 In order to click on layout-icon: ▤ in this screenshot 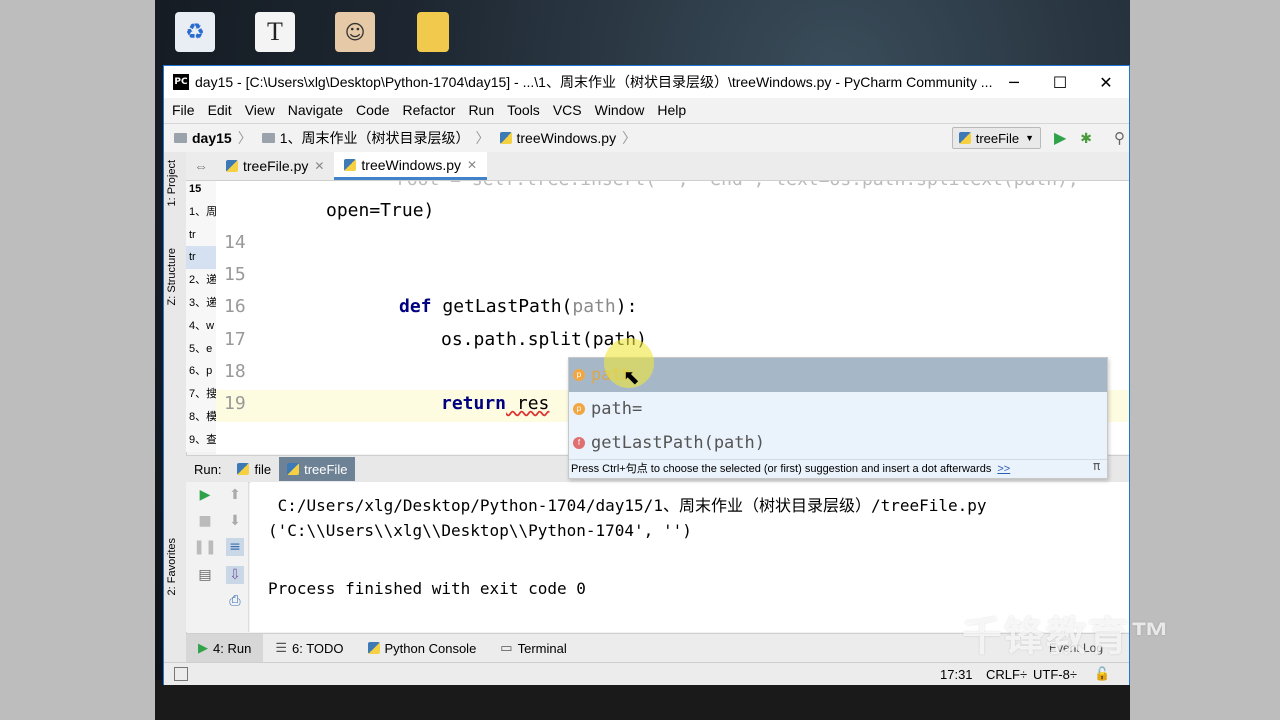, I will do `click(205, 575)`.